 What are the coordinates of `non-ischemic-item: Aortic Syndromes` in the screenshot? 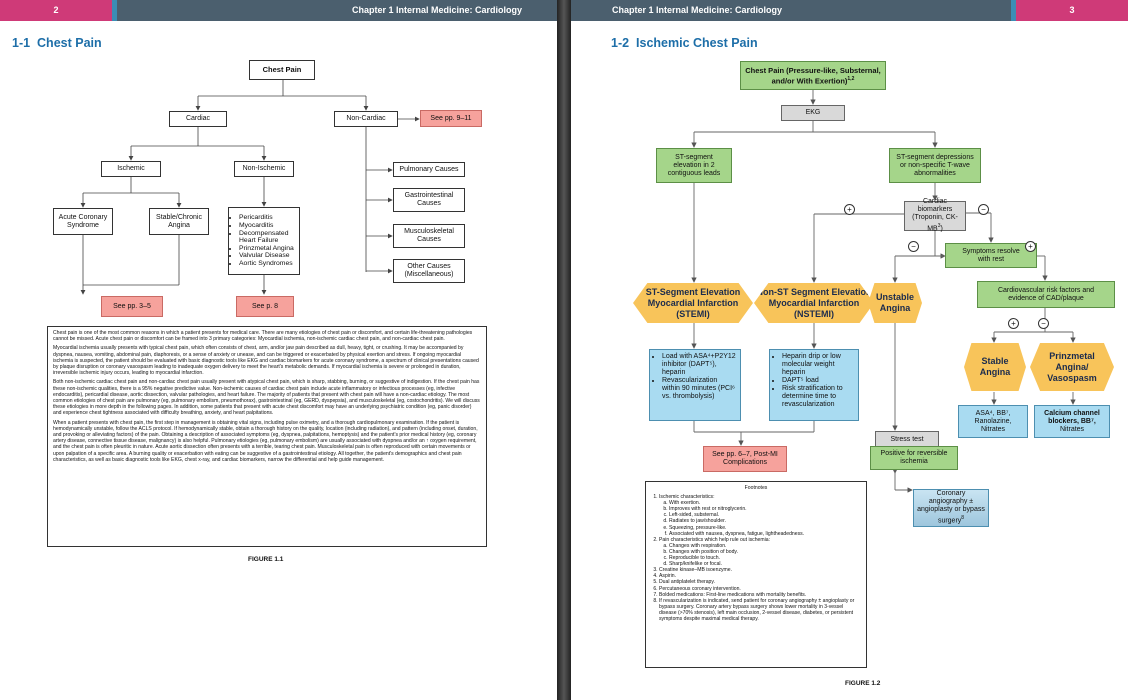 It's located at (269, 264).